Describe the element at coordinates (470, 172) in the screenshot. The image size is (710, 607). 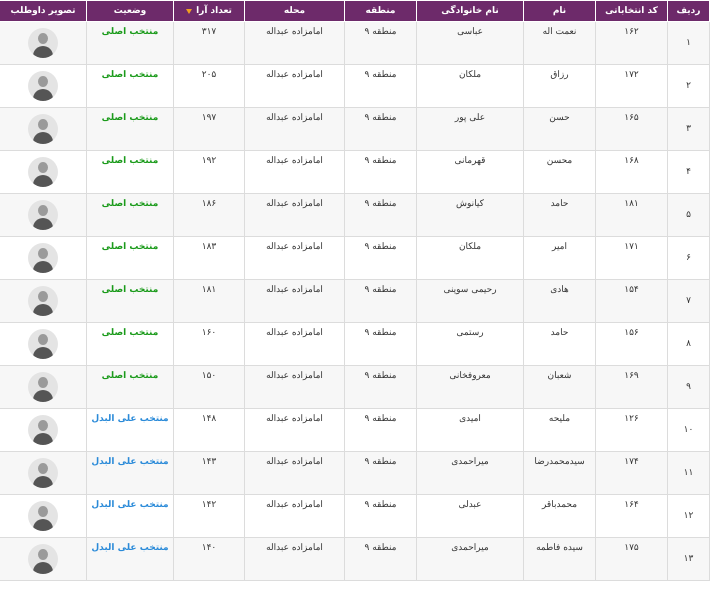
I see `table-cell: قهرمانی` at that location.